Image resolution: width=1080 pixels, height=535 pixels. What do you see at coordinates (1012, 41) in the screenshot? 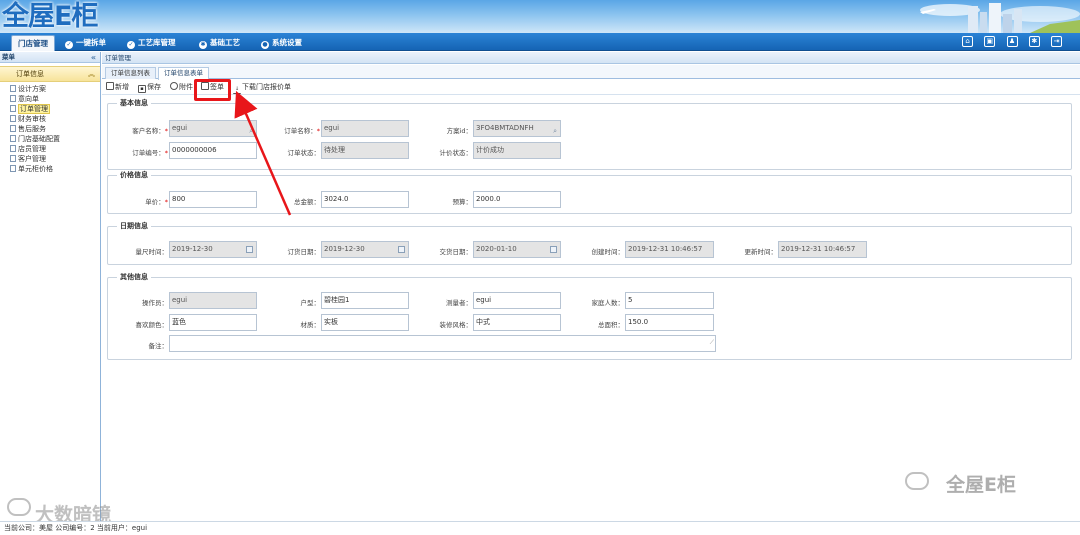
I see `user-icon: ♟` at bounding box center [1012, 41].